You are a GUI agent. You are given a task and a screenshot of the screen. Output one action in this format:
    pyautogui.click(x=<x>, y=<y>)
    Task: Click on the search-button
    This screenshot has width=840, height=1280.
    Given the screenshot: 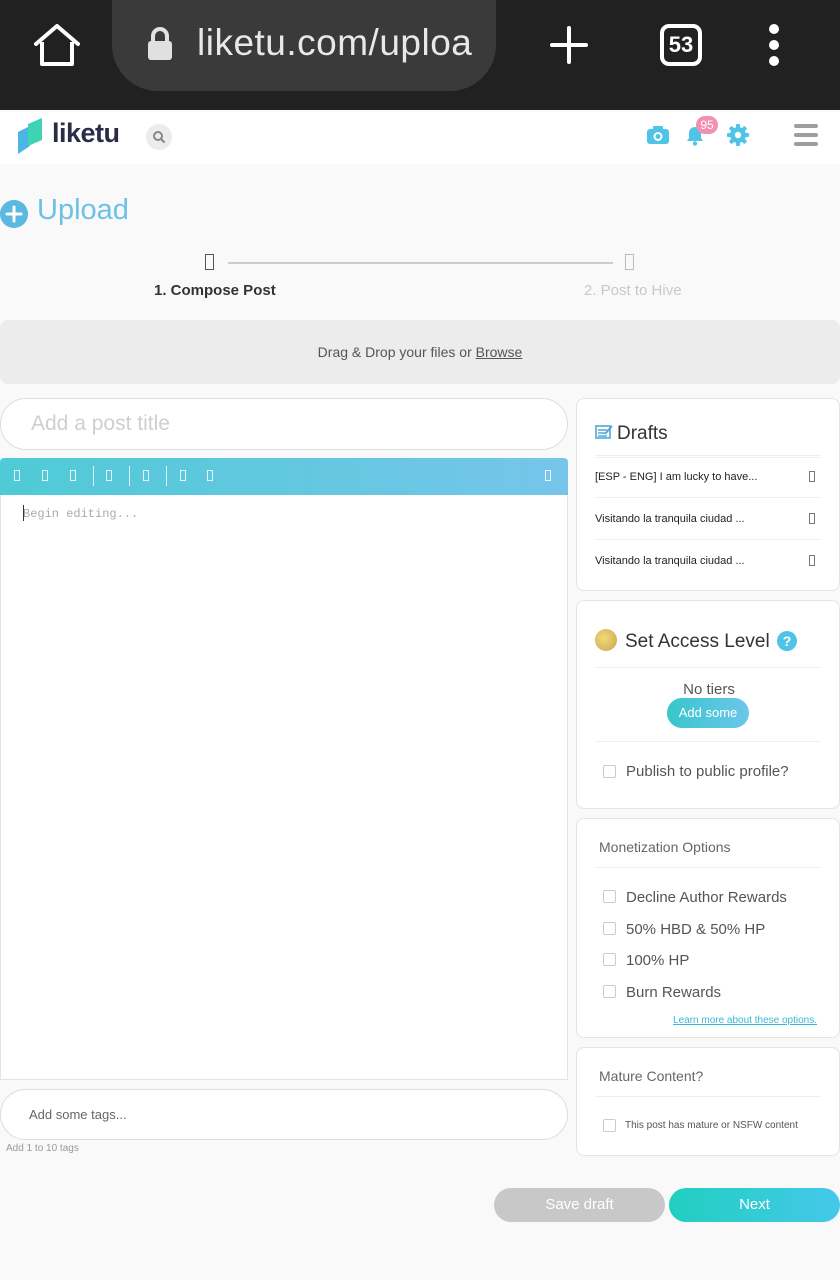 What is the action you would take?
    pyautogui.click(x=159, y=137)
    